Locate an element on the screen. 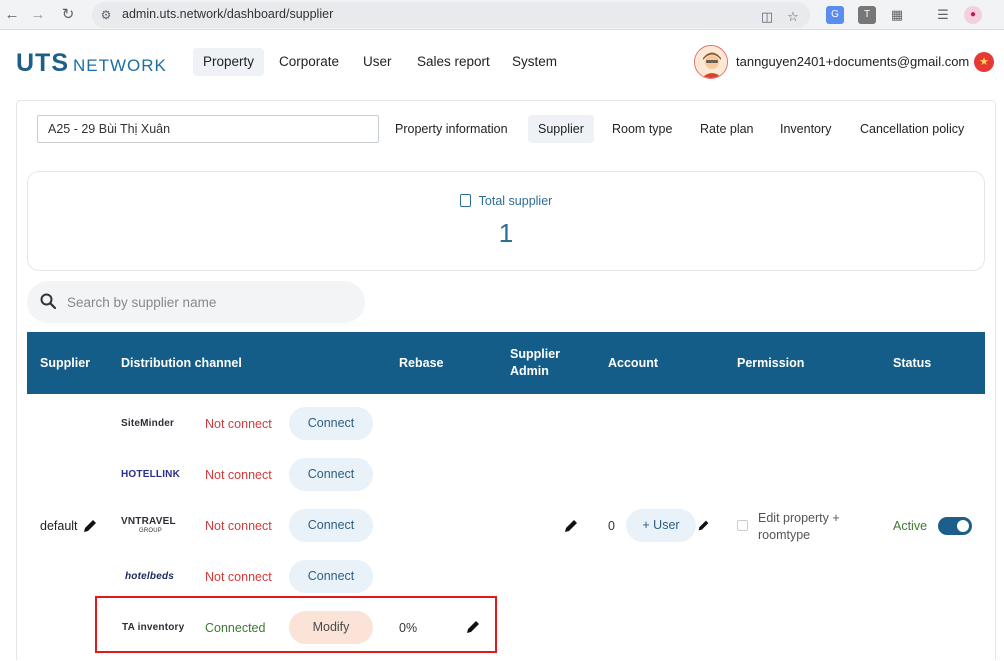  tab-cancellation-policy: Cancellation policy is located at coordinates (912, 129).